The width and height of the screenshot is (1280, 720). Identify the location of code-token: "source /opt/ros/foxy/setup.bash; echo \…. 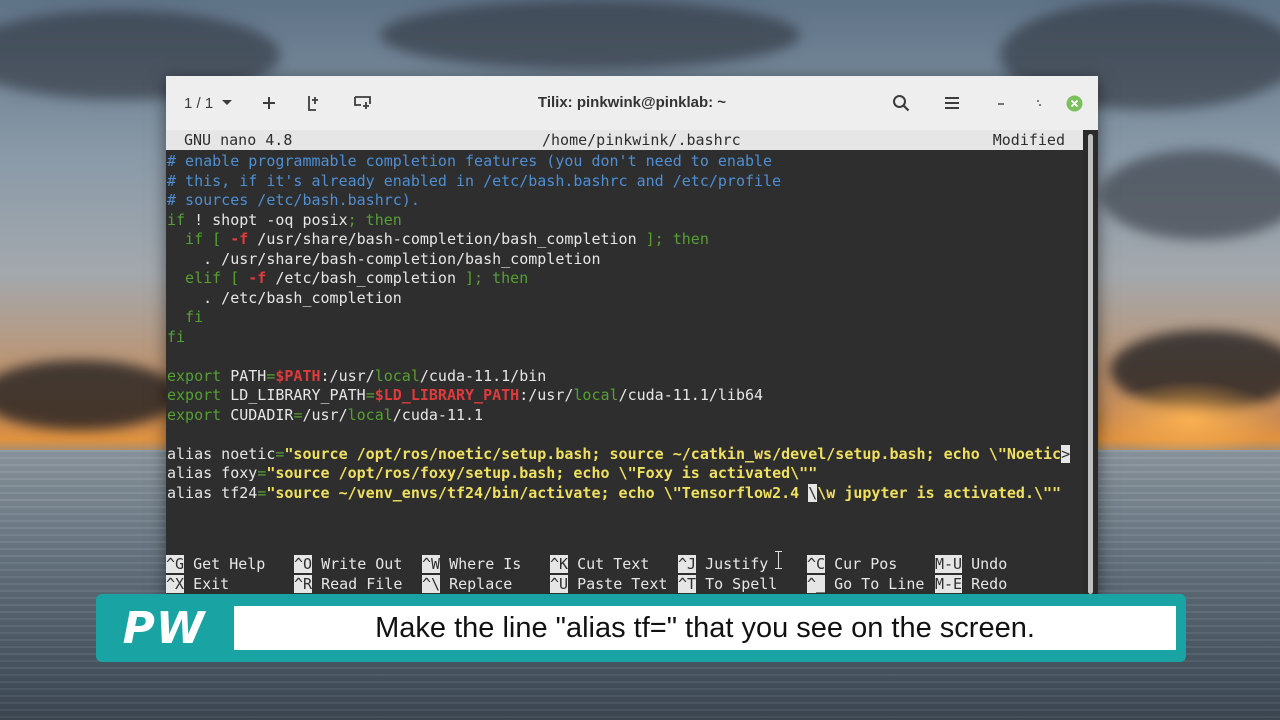
(542, 473).